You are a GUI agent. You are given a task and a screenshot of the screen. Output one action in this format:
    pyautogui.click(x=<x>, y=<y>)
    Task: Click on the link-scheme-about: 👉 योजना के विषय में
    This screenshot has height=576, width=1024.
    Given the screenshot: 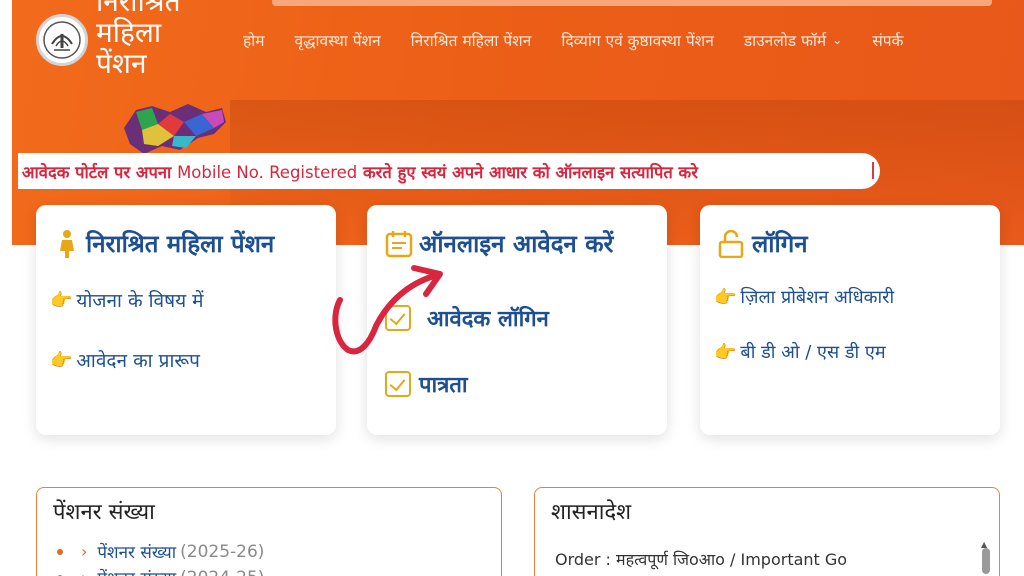 What is the action you would take?
    pyautogui.click(x=127, y=300)
    